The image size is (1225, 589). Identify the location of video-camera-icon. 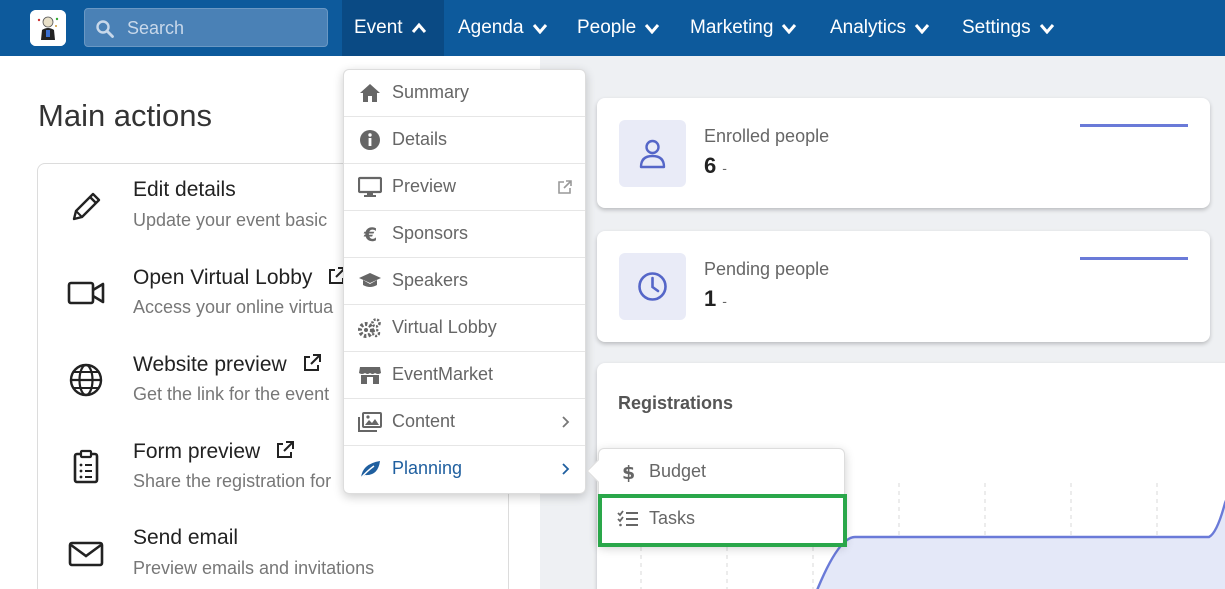
(86, 293).